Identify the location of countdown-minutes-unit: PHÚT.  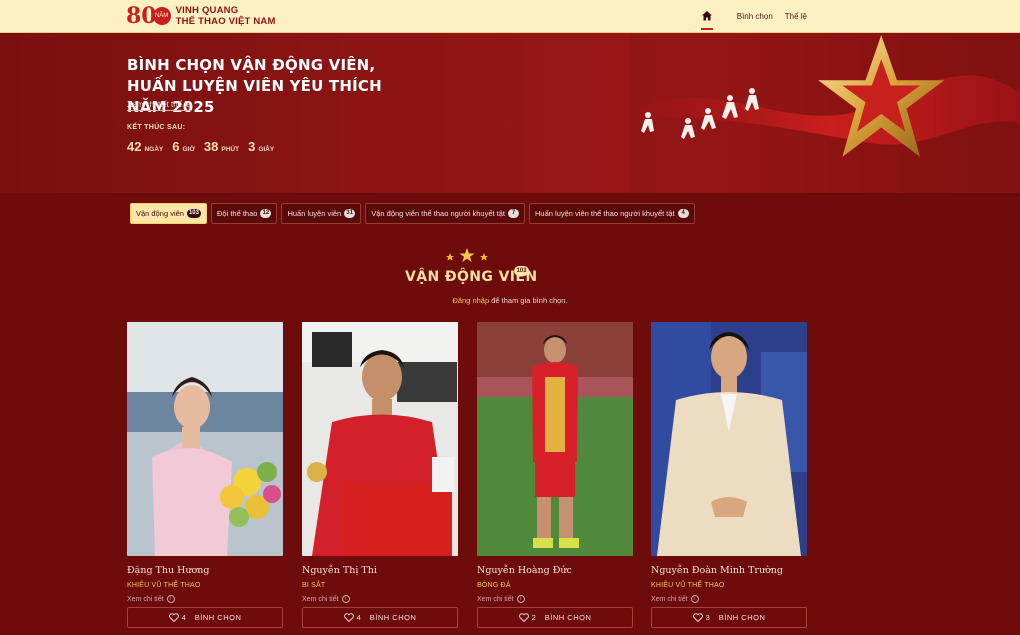
(230, 149).